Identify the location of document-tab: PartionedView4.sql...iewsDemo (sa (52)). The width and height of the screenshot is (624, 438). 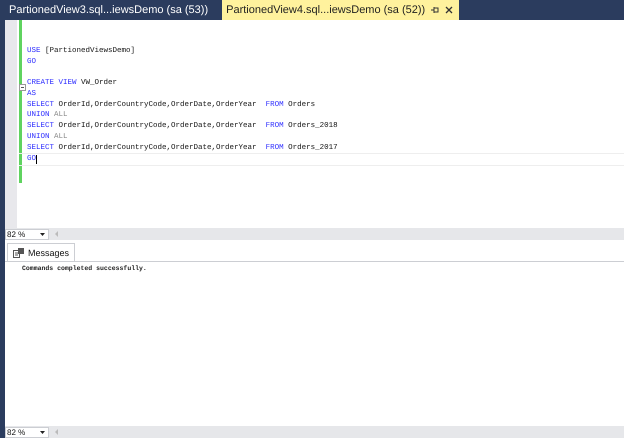
(341, 10).